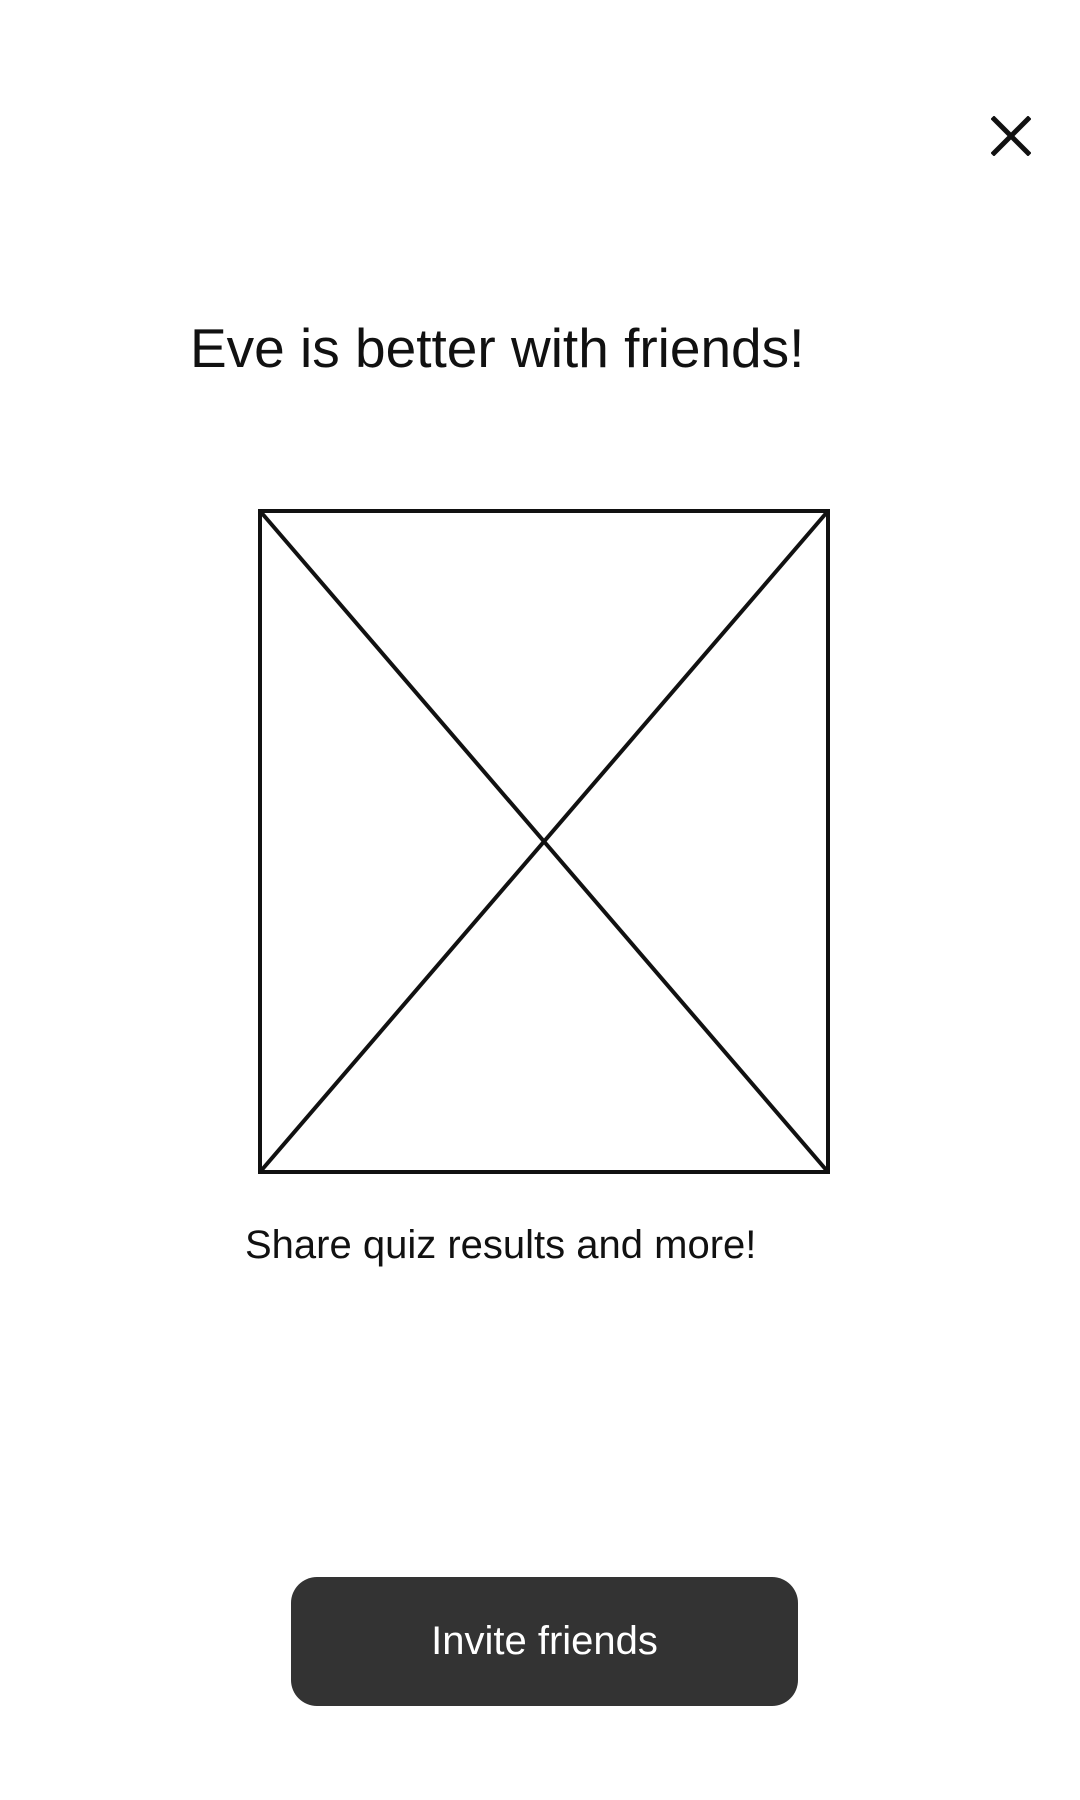 The width and height of the screenshot is (1080, 1800). I want to click on page-title: Eve is better with friends!, so click(497, 348).